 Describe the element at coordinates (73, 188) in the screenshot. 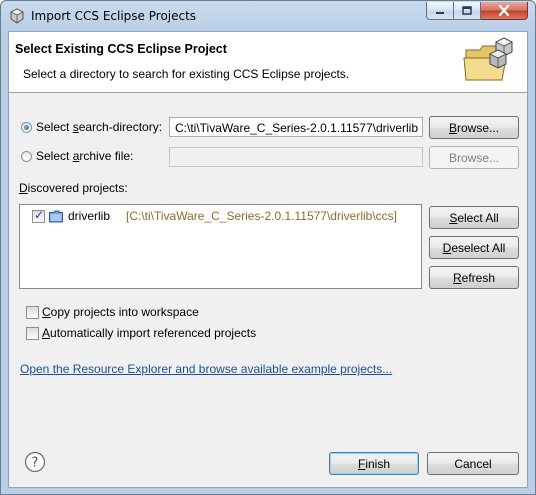

I see `discovered-projects-label: Discovered projects:` at that location.